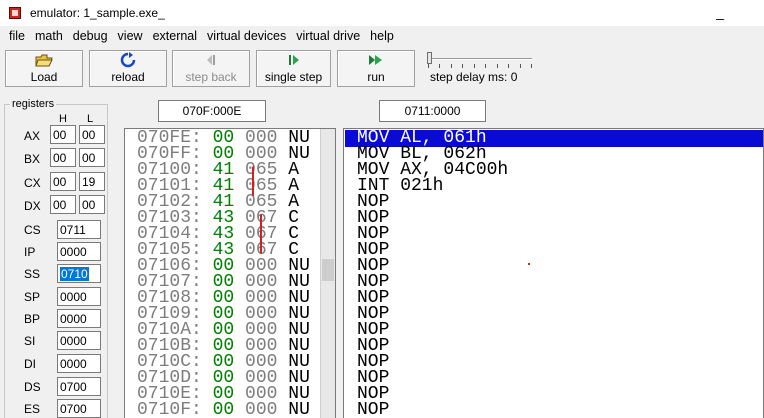  I want to click on reg-cs-field: 0711, so click(79, 229).